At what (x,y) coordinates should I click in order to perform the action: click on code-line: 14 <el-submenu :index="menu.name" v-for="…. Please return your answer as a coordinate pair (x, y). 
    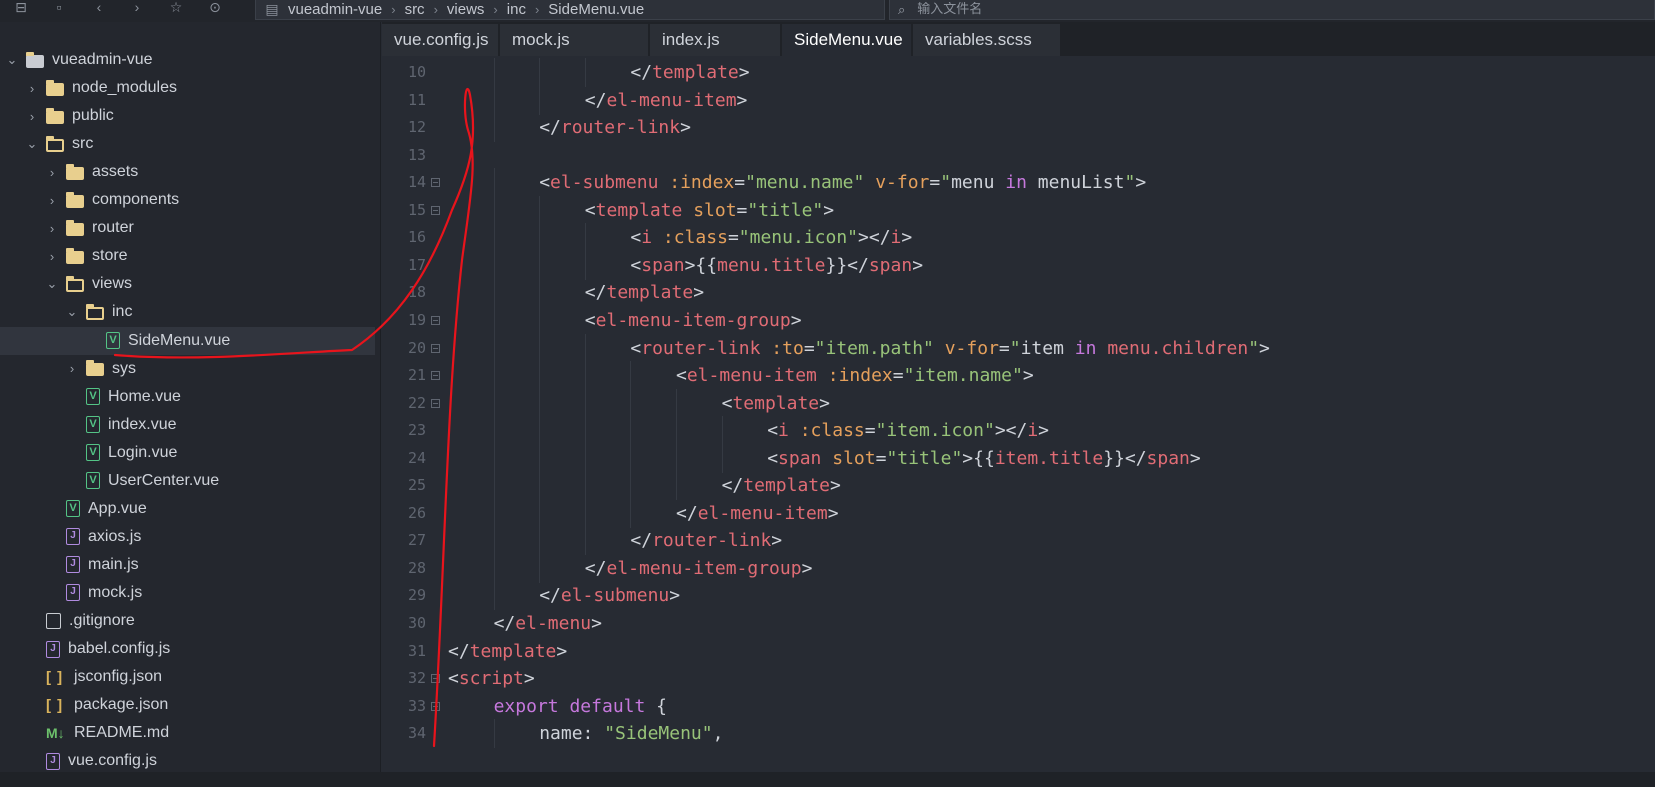
    Looking at the image, I should click on (1018, 183).